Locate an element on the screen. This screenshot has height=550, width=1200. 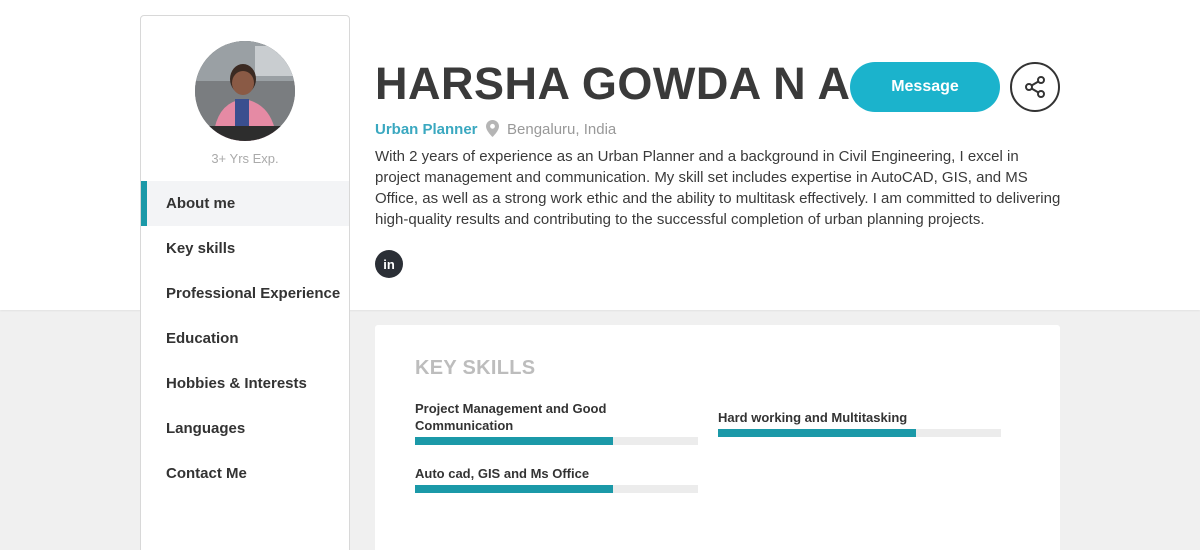
linkedin-icon: in is located at coordinates (389, 264).